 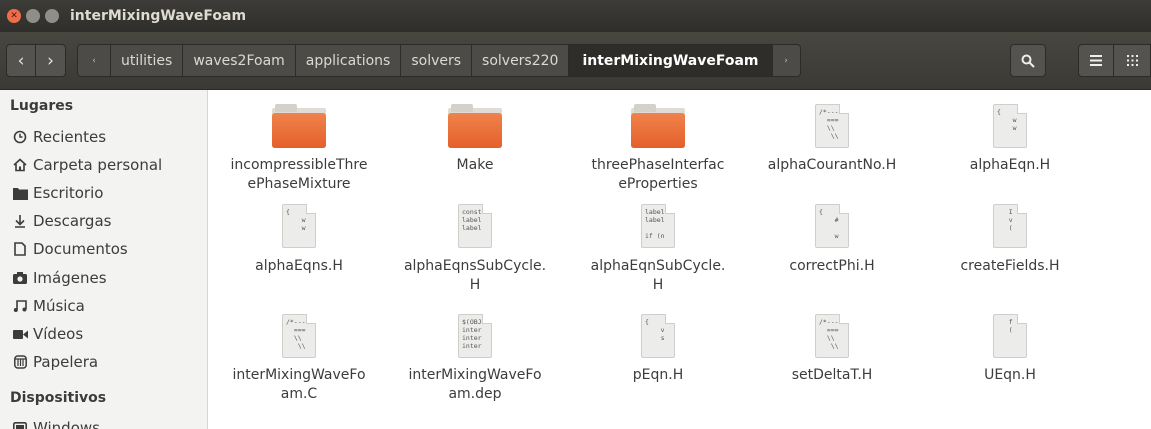 I want to click on hamburger-menu-icon, so click(x=1096, y=60).